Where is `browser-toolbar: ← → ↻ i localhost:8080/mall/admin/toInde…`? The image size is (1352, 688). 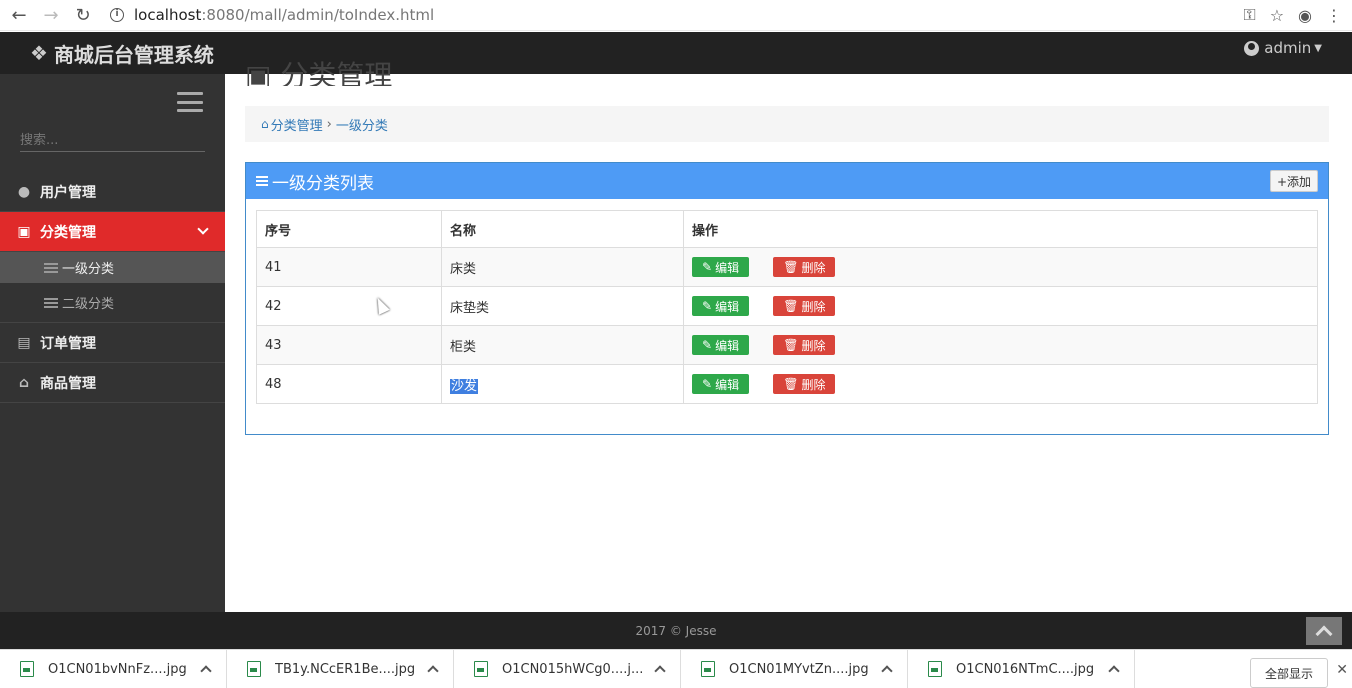
browser-toolbar: ← → ↻ i localhost:8080/mall/admin/toInde… is located at coordinates (676, 15).